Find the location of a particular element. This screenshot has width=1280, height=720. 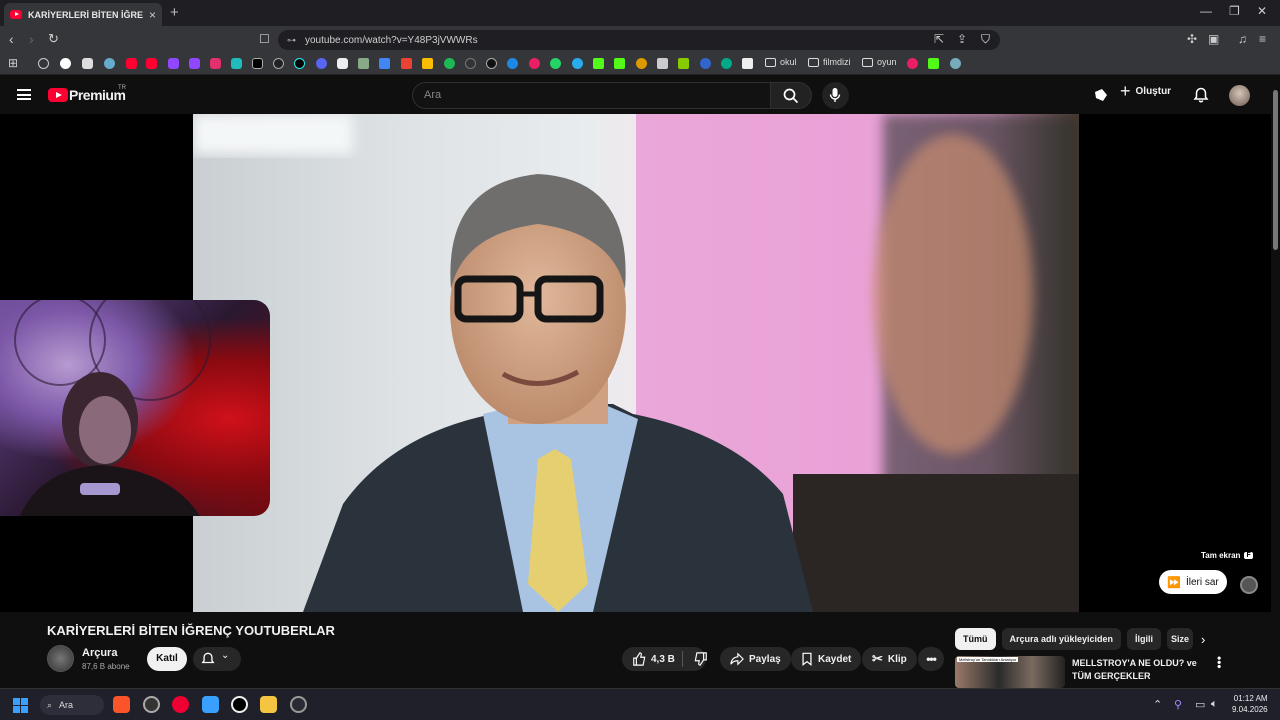

recommendation-more-icon: ••• is located at coordinates (1219, 662).